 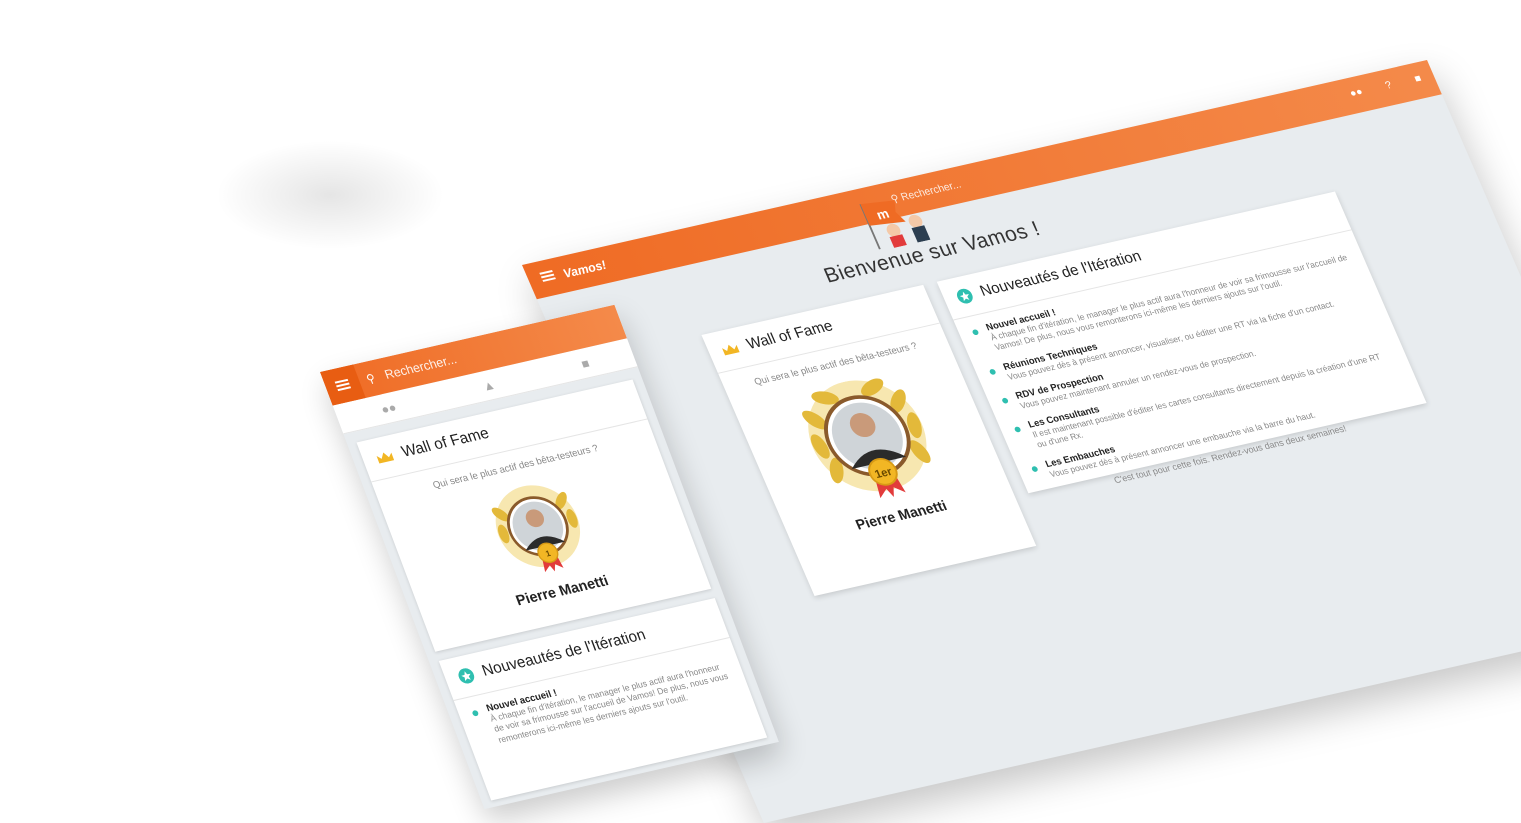 What do you see at coordinates (536, 529) in the screenshot?
I see `laurel-medal-icon: 1` at bounding box center [536, 529].